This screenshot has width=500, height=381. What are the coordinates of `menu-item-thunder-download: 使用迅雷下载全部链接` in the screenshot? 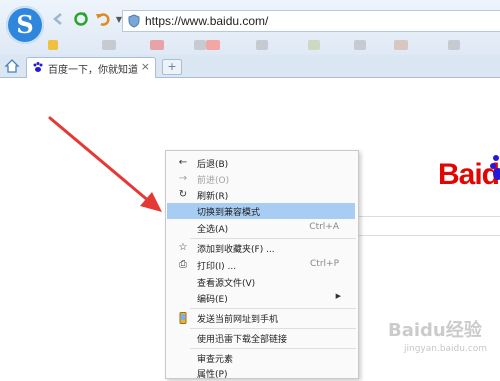 It's located at (261, 338).